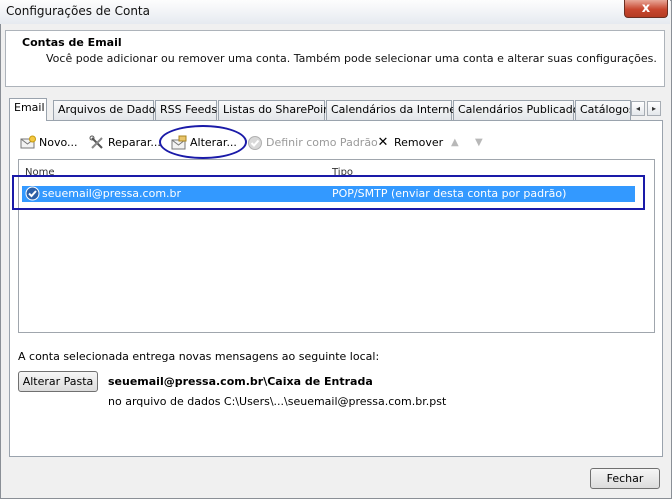 Image resolution: width=672 pixels, height=499 pixels. I want to click on tab-internet-calendars-label: Calendários da Internet, so click(396, 109).